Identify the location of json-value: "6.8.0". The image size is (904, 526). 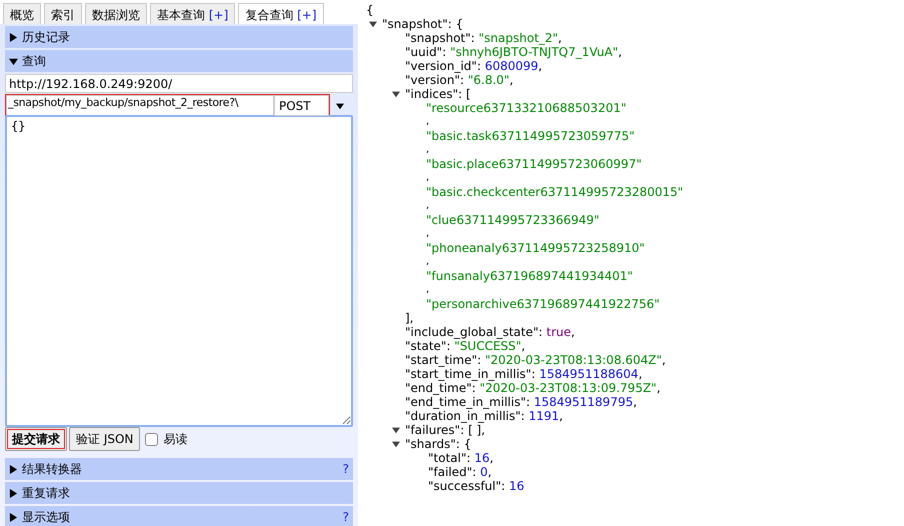
(489, 80).